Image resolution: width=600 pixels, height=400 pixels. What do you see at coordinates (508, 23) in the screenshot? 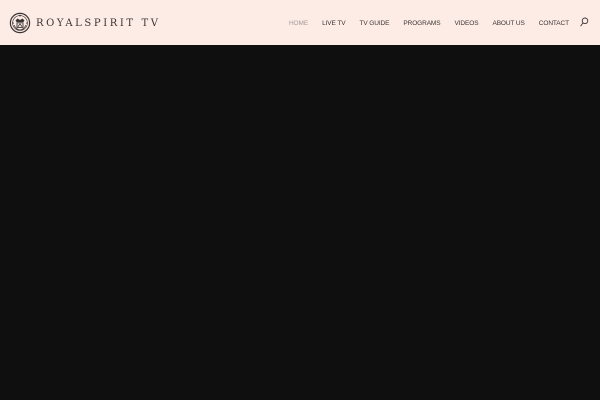
I see `nav-item-about-us: ABOUT US` at bounding box center [508, 23].